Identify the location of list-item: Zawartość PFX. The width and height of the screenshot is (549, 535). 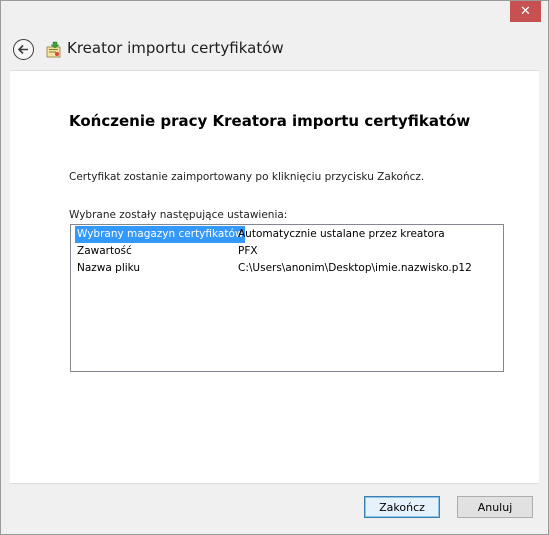
(287, 251).